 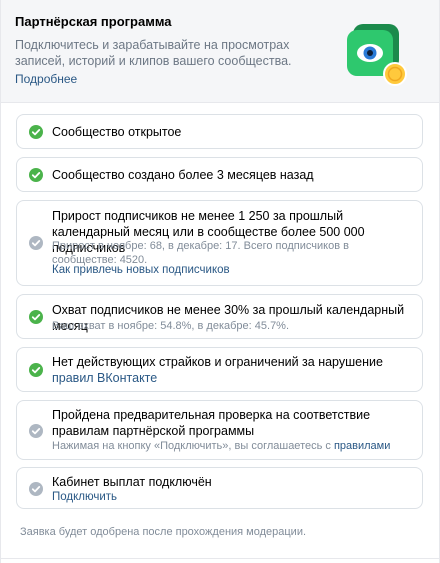 I want to click on requirement-title: Сообщество открытое, so click(x=117, y=132).